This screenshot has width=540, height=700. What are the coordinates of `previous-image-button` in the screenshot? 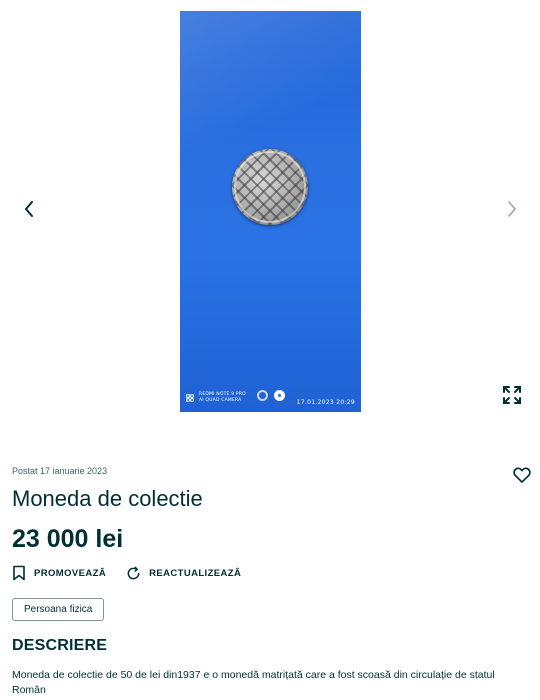 It's located at (29, 209).